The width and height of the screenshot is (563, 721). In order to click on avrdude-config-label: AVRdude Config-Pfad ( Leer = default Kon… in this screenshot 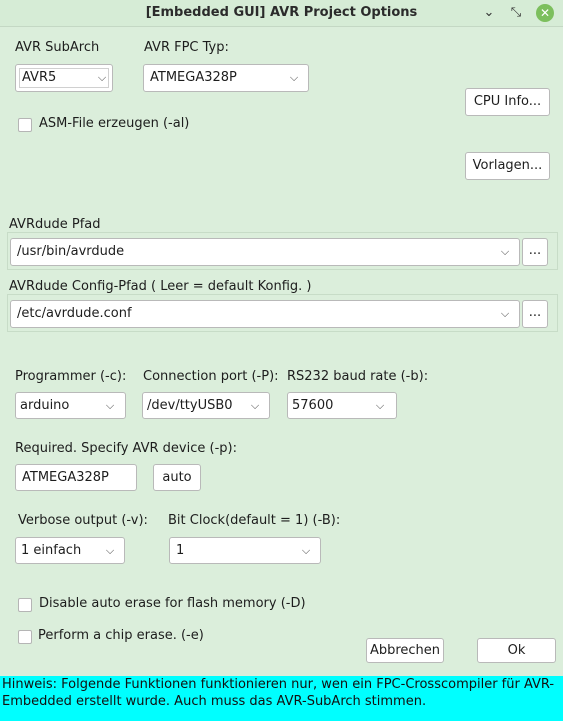, I will do `click(160, 286)`.